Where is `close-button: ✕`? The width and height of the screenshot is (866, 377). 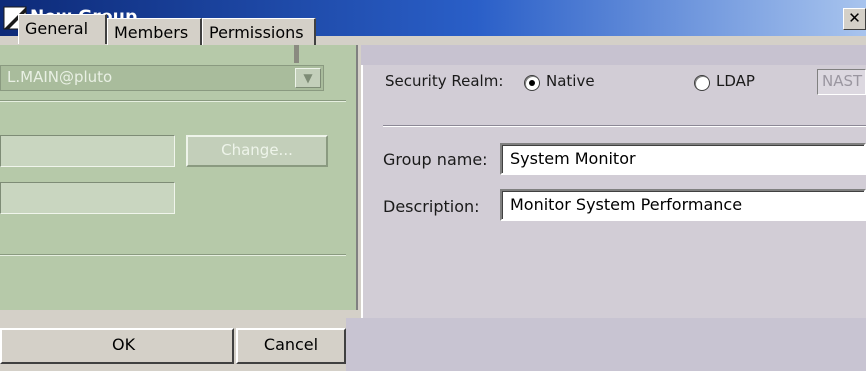 close-button: ✕ is located at coordinates (854, 19).